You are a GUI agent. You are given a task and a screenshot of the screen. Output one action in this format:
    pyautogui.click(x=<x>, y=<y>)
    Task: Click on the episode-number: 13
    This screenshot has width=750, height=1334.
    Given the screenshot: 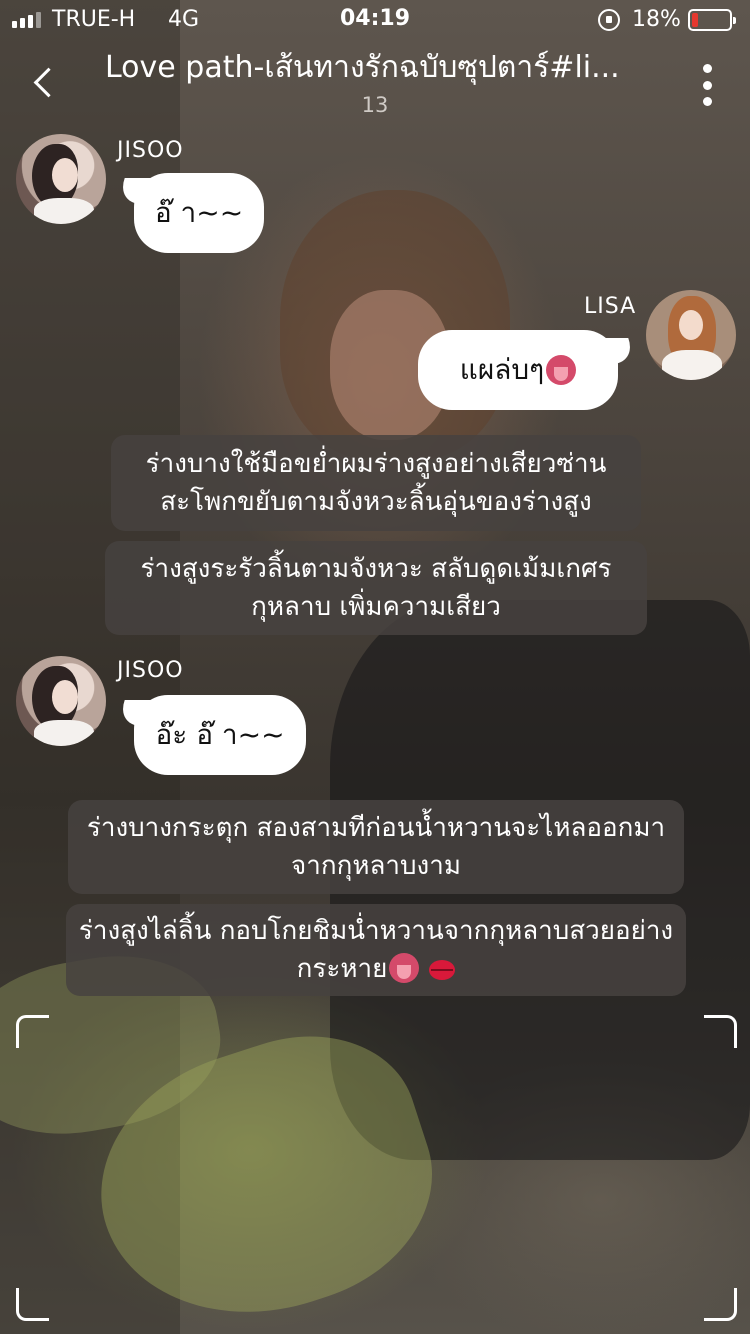 What is the action you would take?
    pyautogui.click(x=375, y=105)
    